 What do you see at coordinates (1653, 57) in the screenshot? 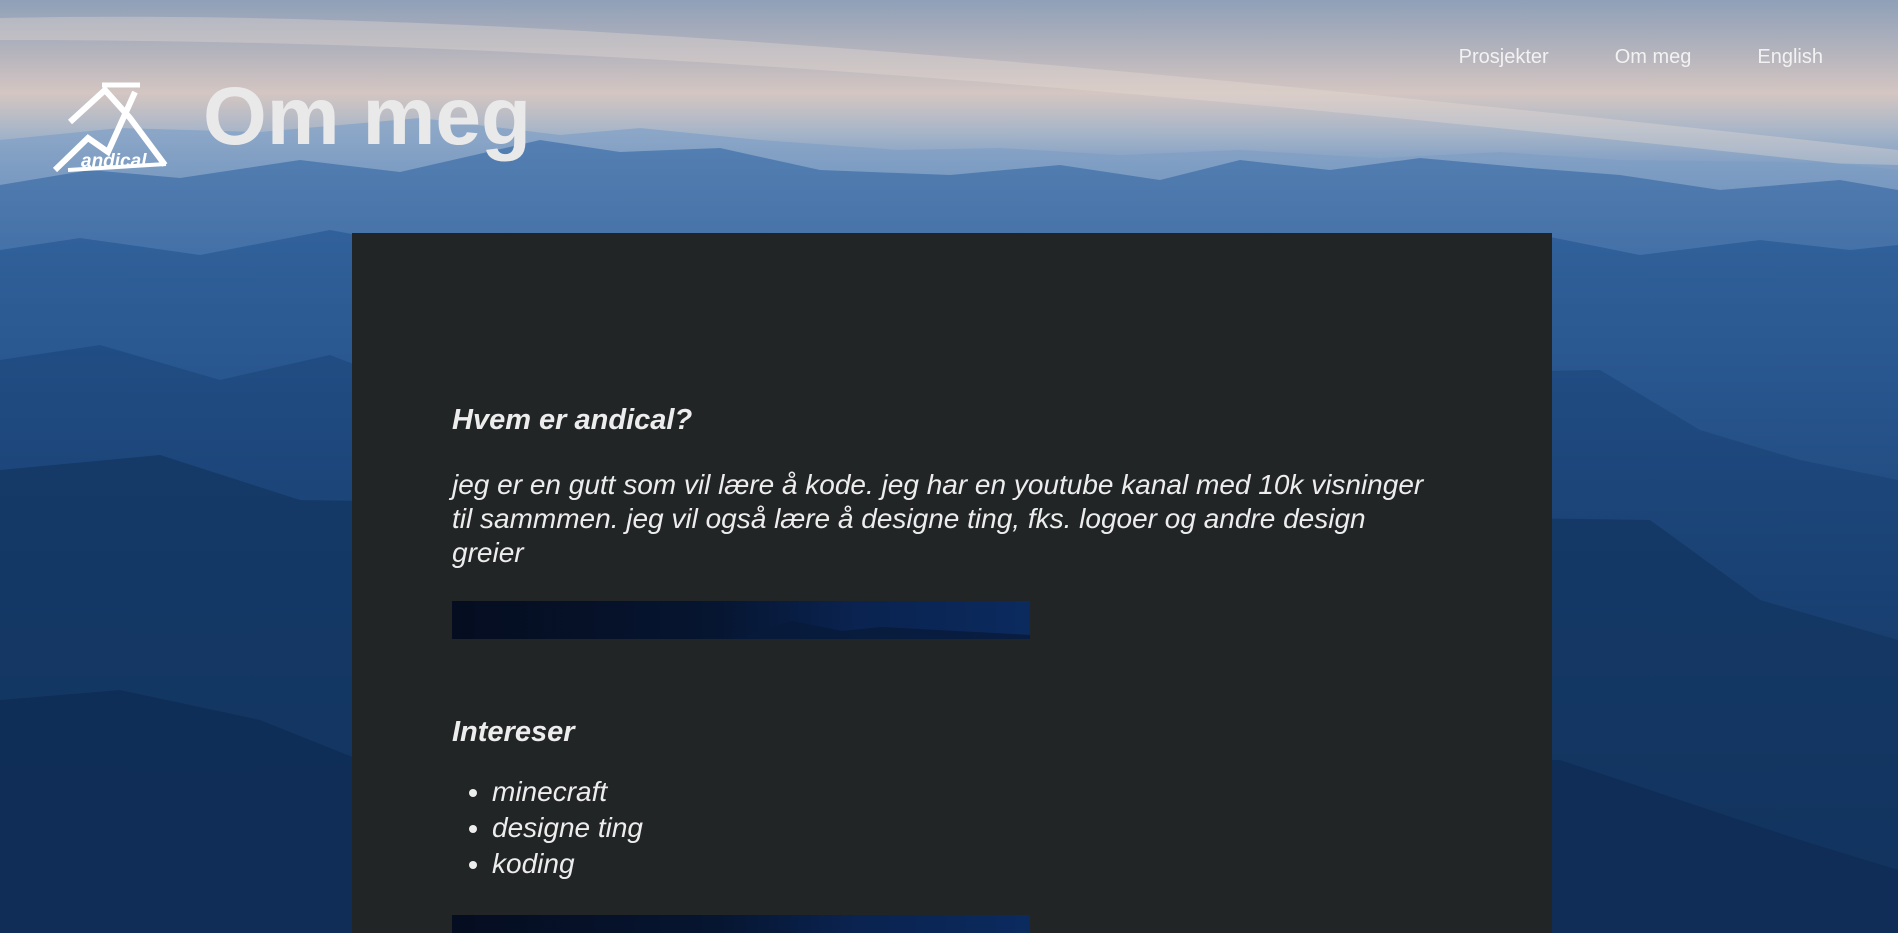
I see `nav-link-om-meg: Om meg` at bounding box center [1653, 57].